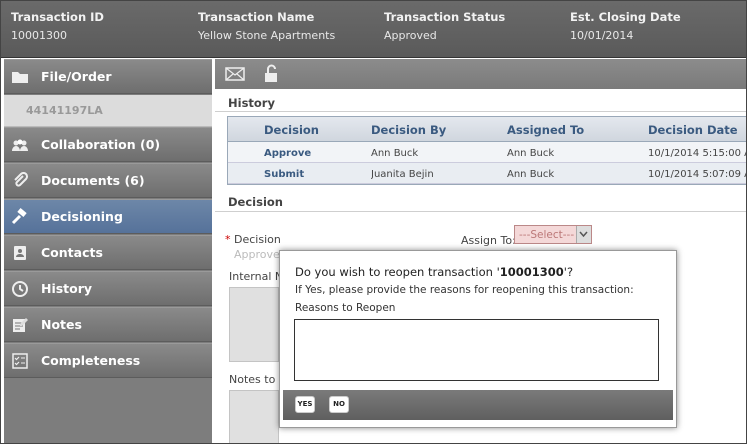 The height and width of the screenshot is (444, 747). I want to click on decision-value: Approve, so click(257, 254).